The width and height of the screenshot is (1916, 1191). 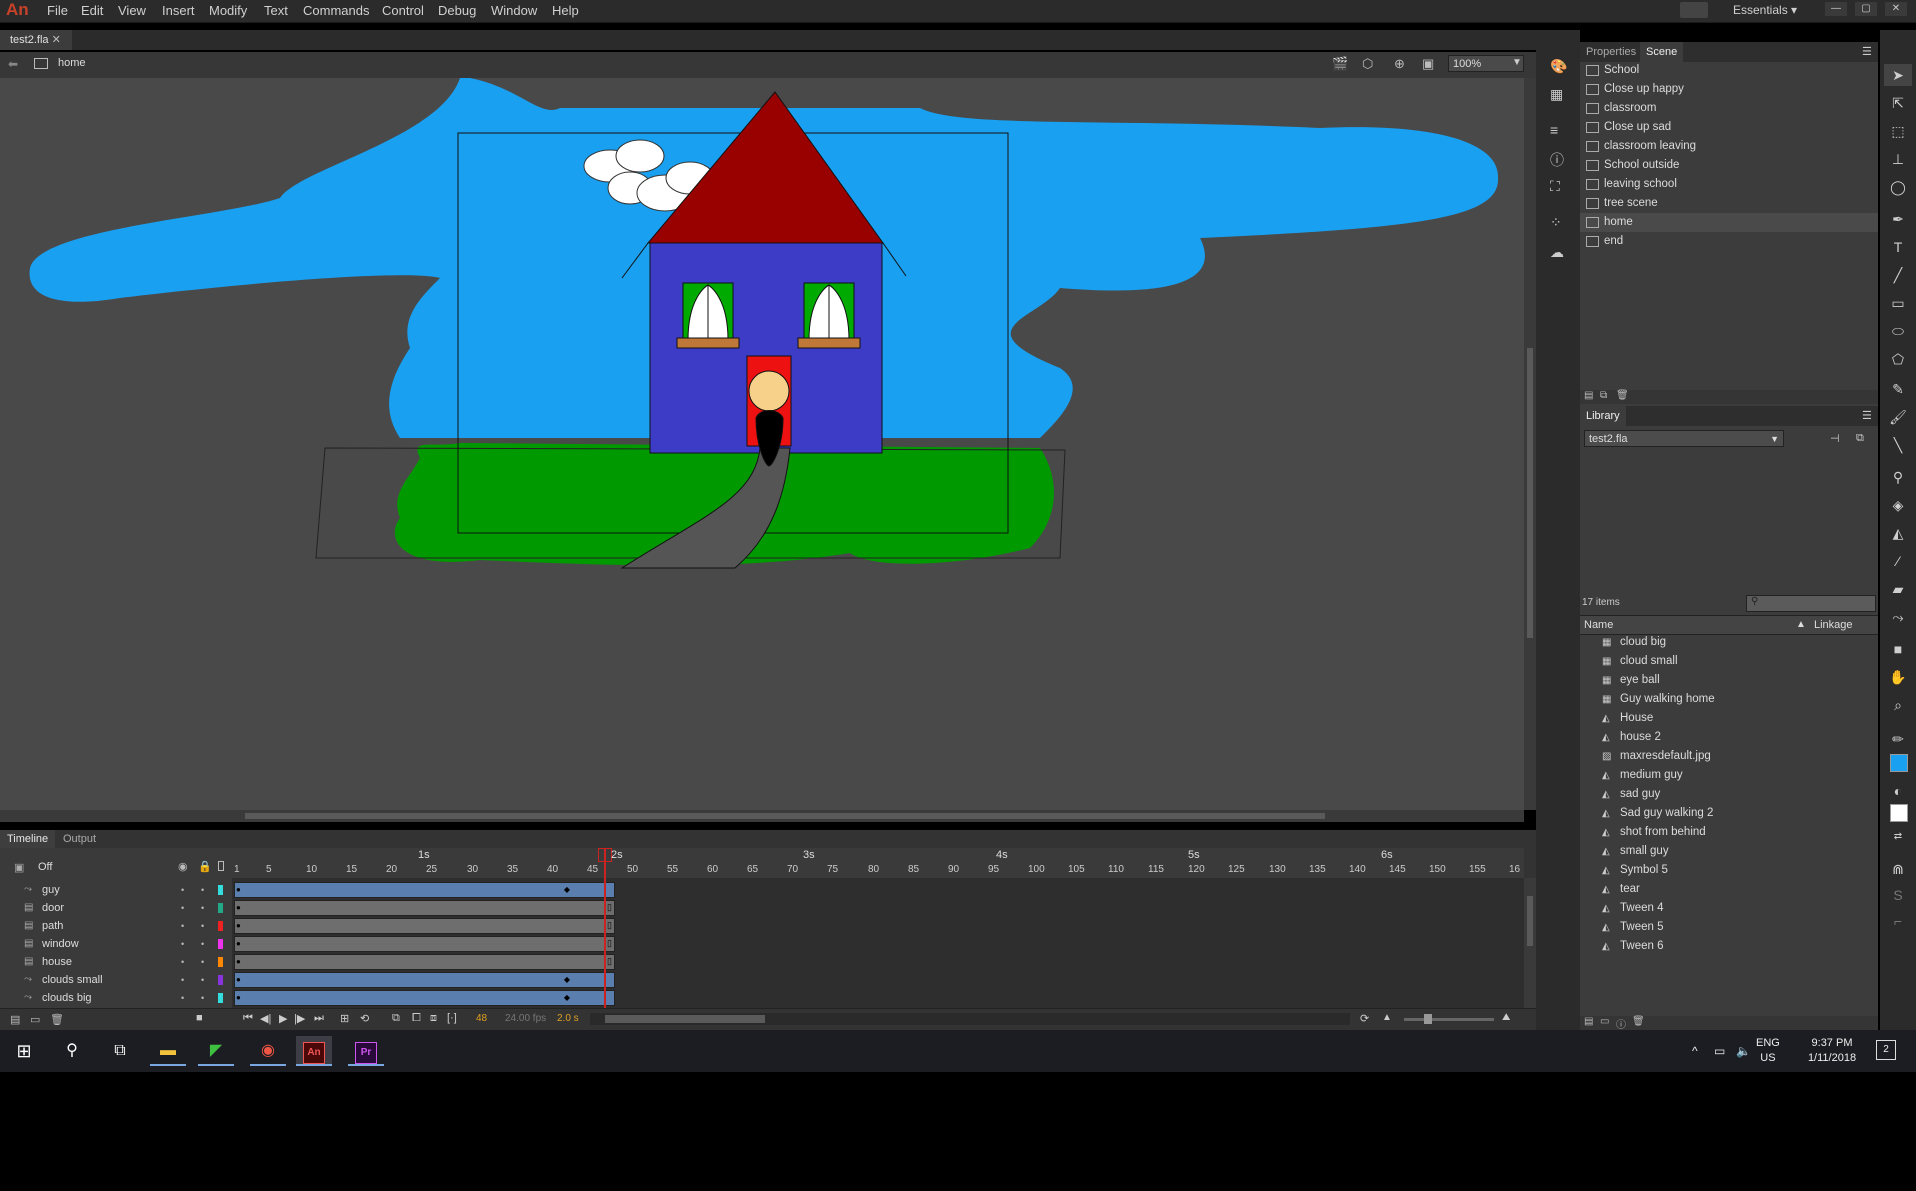 What do you see at coordinates (72, 1051) in the screenshot?
I see `search-icon: ⚲` at bounding box center [72, 1051].